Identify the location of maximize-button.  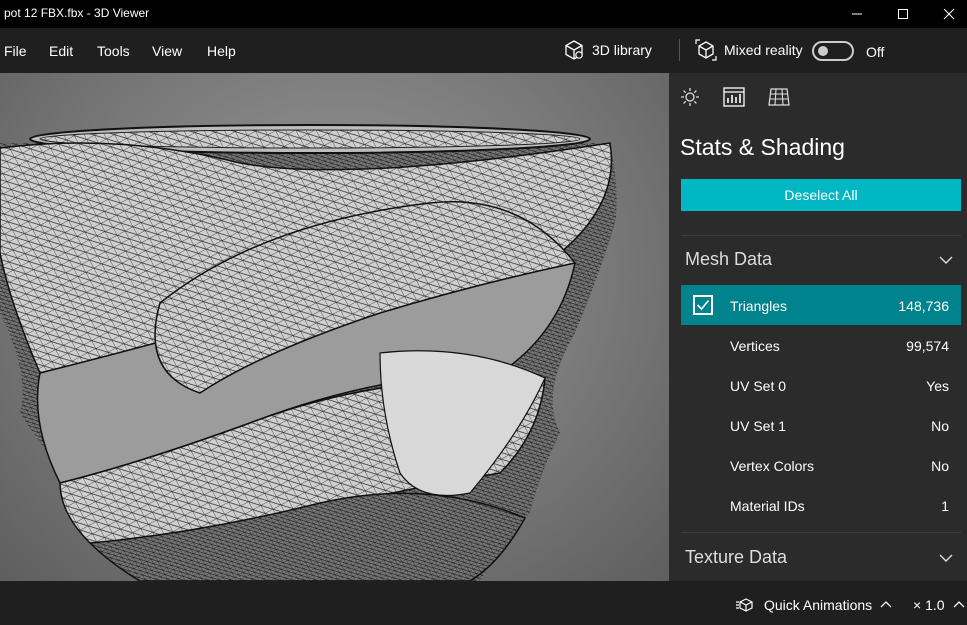
(903, 14).